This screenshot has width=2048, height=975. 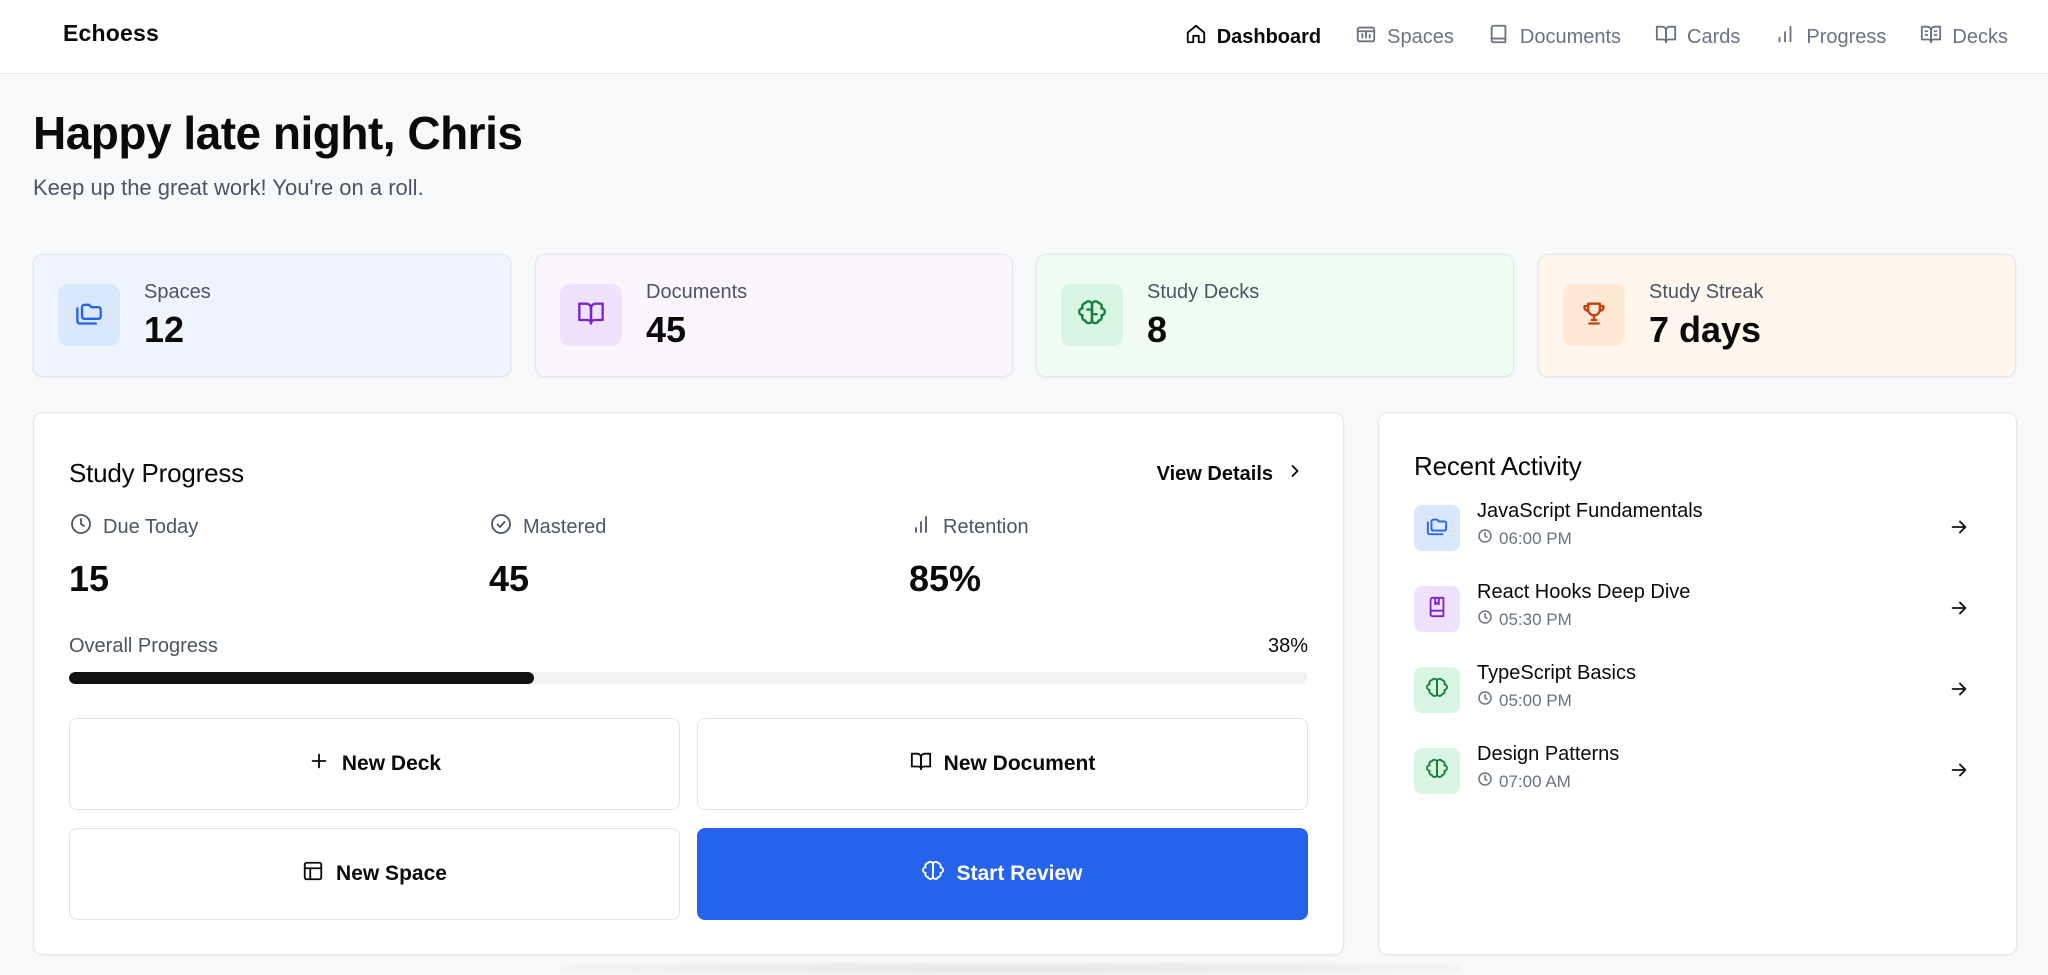 What do you see at coordinates (1699, 528) in the screenshot?
I see `activity-item: JavaScript Fundamentals 06:00 PM` at bounding box center [1699, 528].